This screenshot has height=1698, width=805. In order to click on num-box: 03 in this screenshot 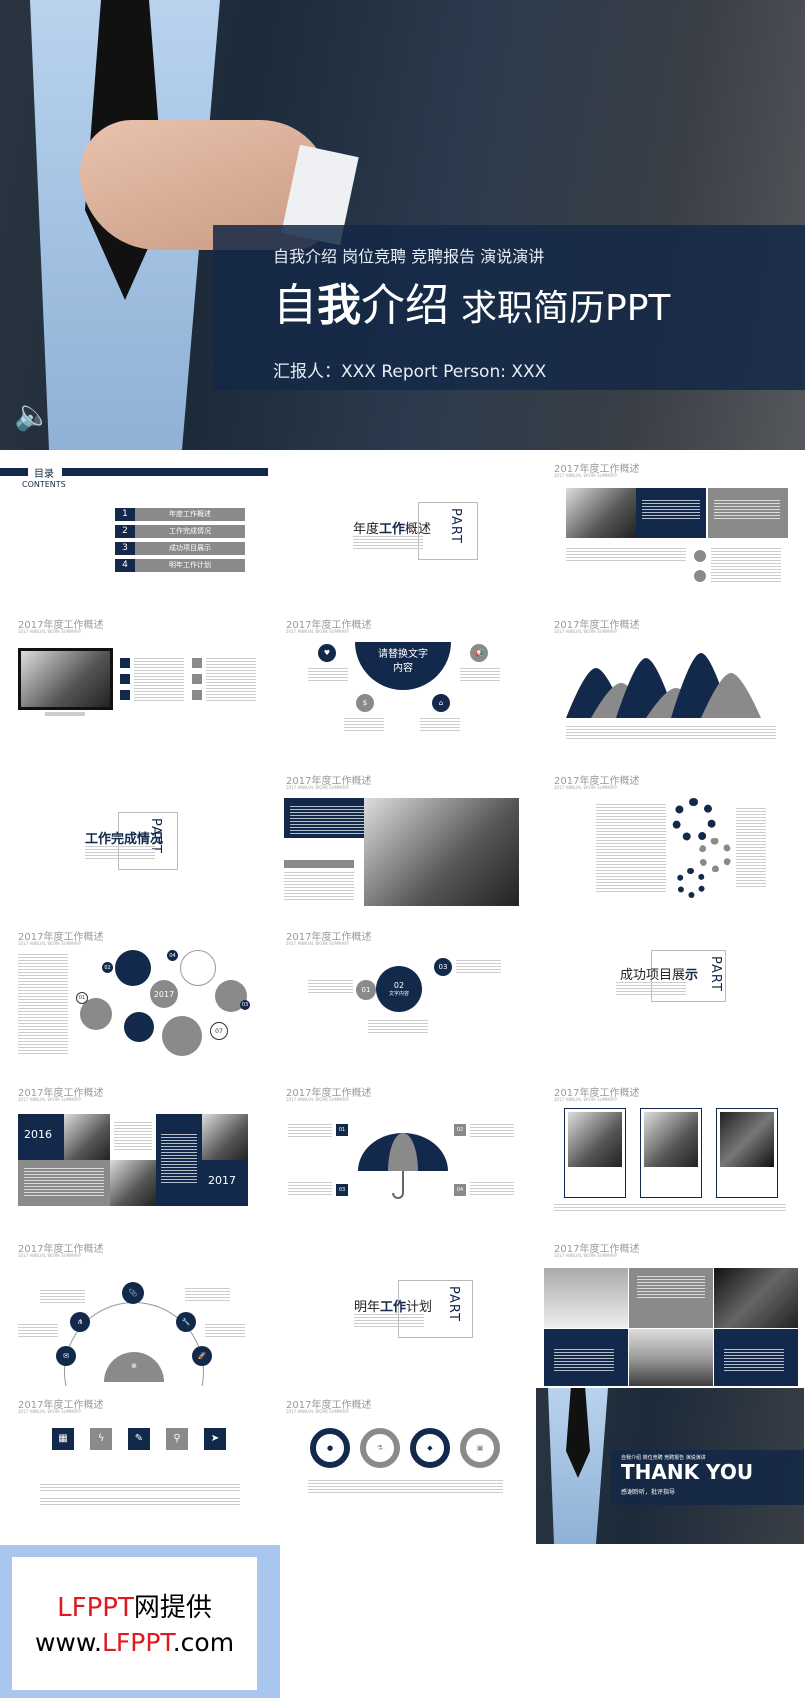, I will do `click(342, 1190)`.